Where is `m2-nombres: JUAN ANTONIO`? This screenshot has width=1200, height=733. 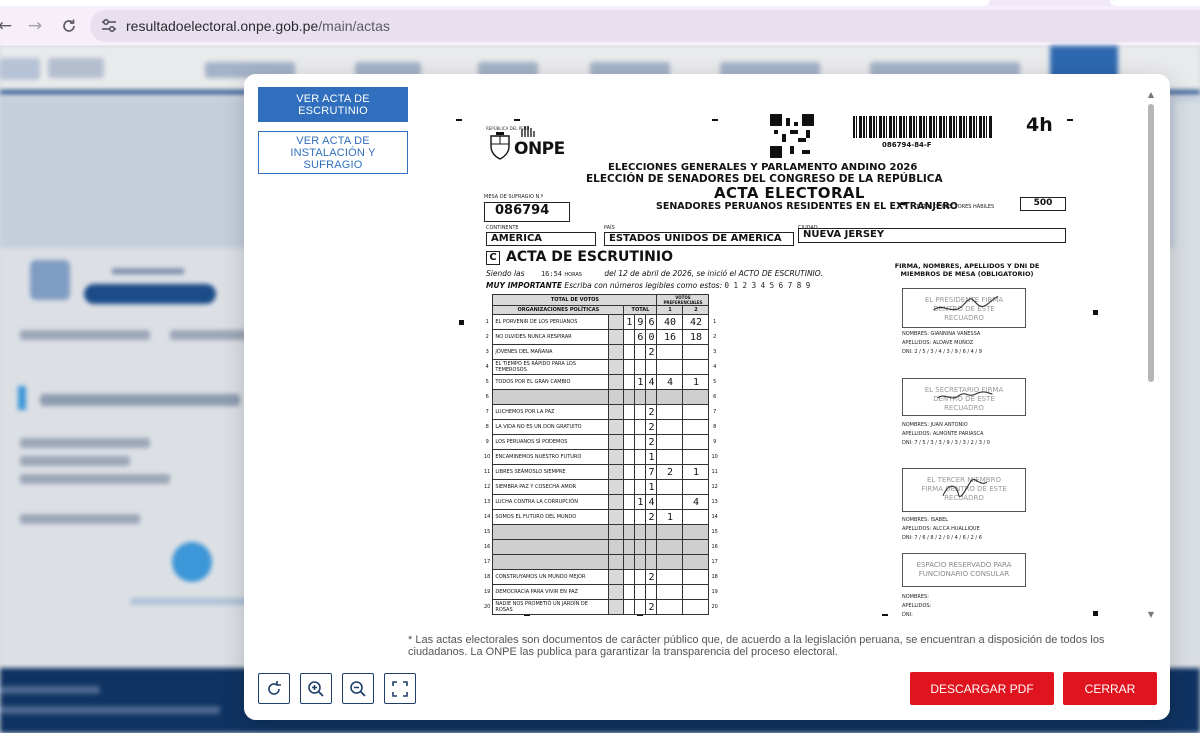 m2-nombres: JUAN ANTONIO is located at coordinates (949, 425).